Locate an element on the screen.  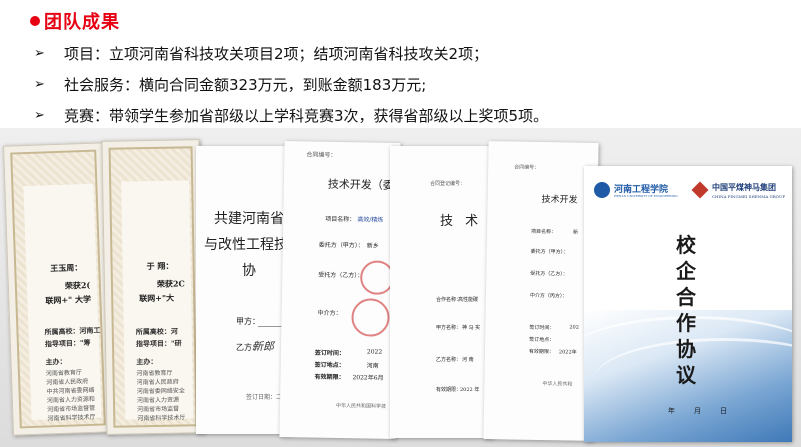
certificate-school: 所属高校：河南工 is located at coordinates (72, 331).